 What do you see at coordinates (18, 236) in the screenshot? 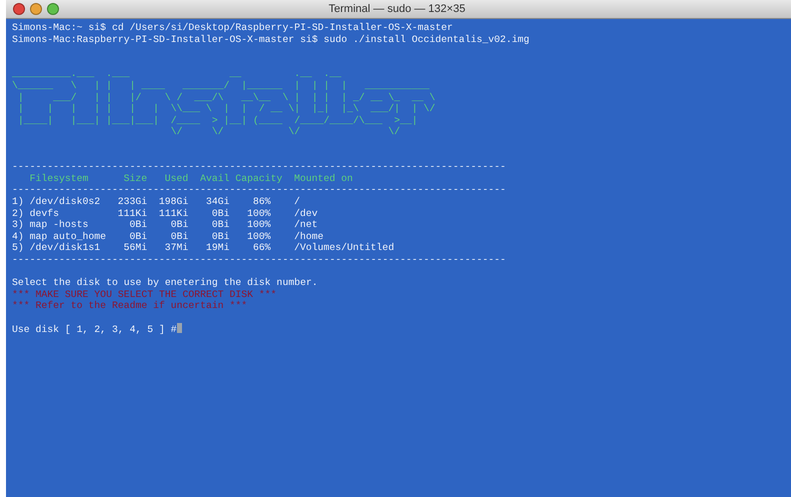
I see `row-number: 4)` at bounding box center [18, 236].